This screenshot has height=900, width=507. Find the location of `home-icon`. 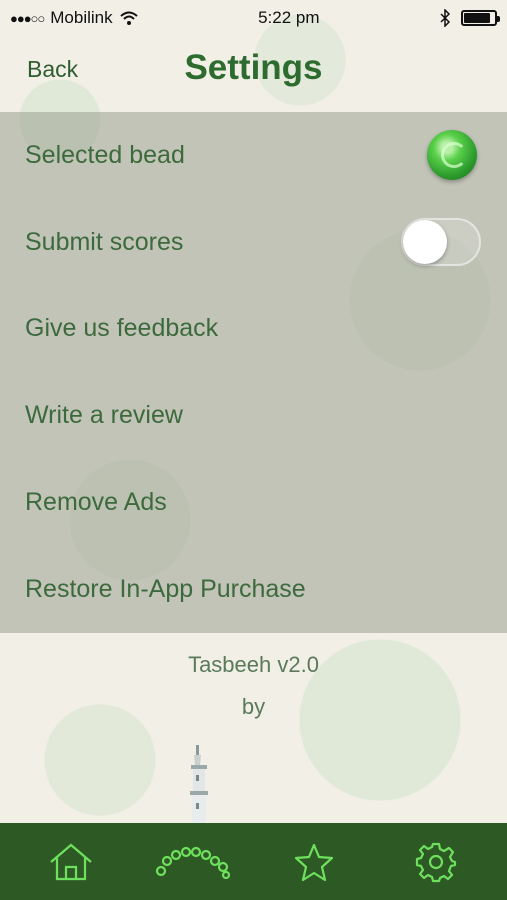

home-icon is located at coordinates (71, 861).